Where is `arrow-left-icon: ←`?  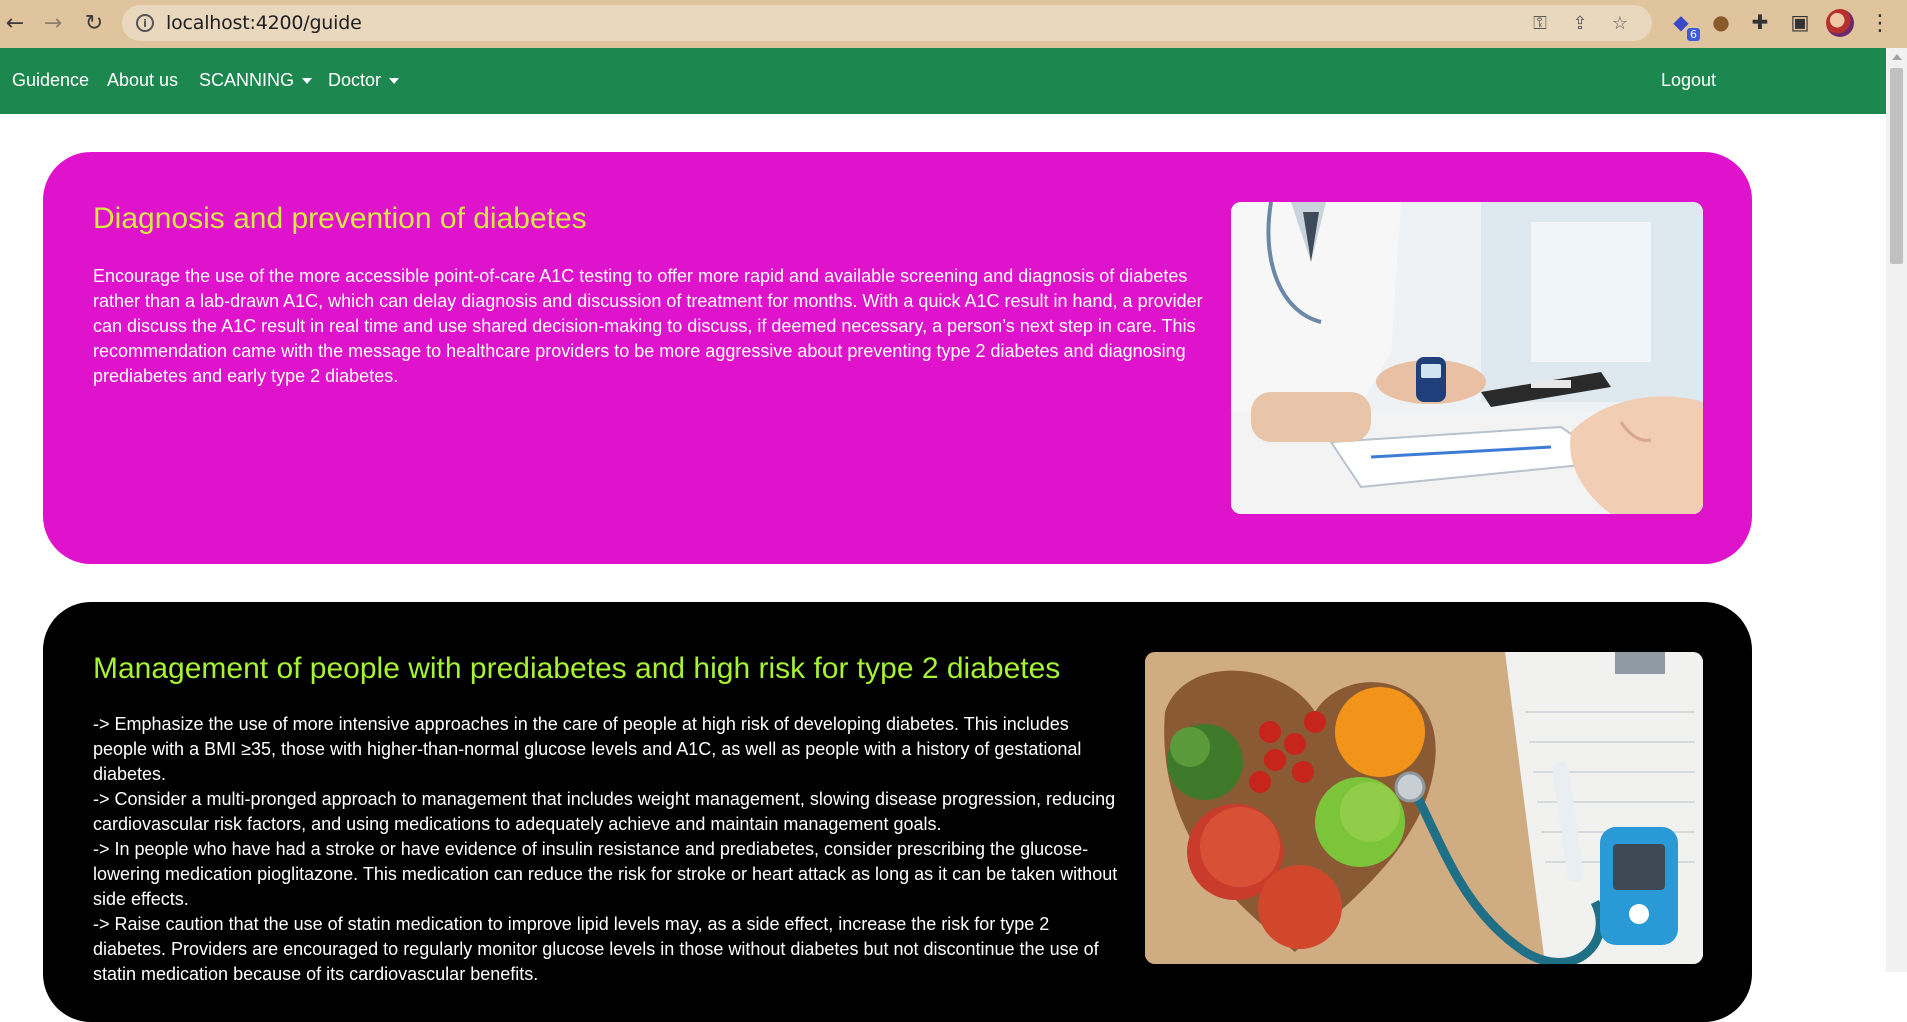 arrow-left-icon: ← is located at coordinates (15, 23).